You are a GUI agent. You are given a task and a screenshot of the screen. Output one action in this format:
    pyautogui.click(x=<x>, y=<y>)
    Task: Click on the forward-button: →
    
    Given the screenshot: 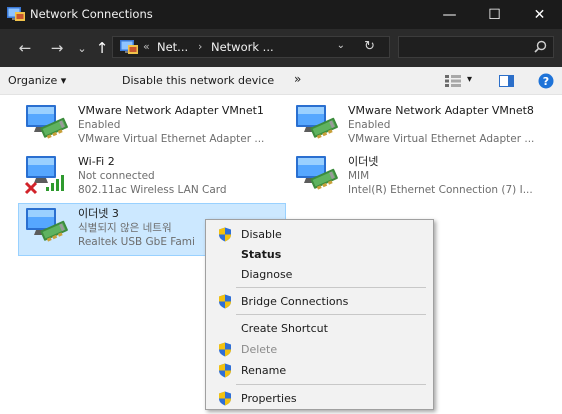 What is the action you would take?
    pyautogui.click(x=57, y=48)
    